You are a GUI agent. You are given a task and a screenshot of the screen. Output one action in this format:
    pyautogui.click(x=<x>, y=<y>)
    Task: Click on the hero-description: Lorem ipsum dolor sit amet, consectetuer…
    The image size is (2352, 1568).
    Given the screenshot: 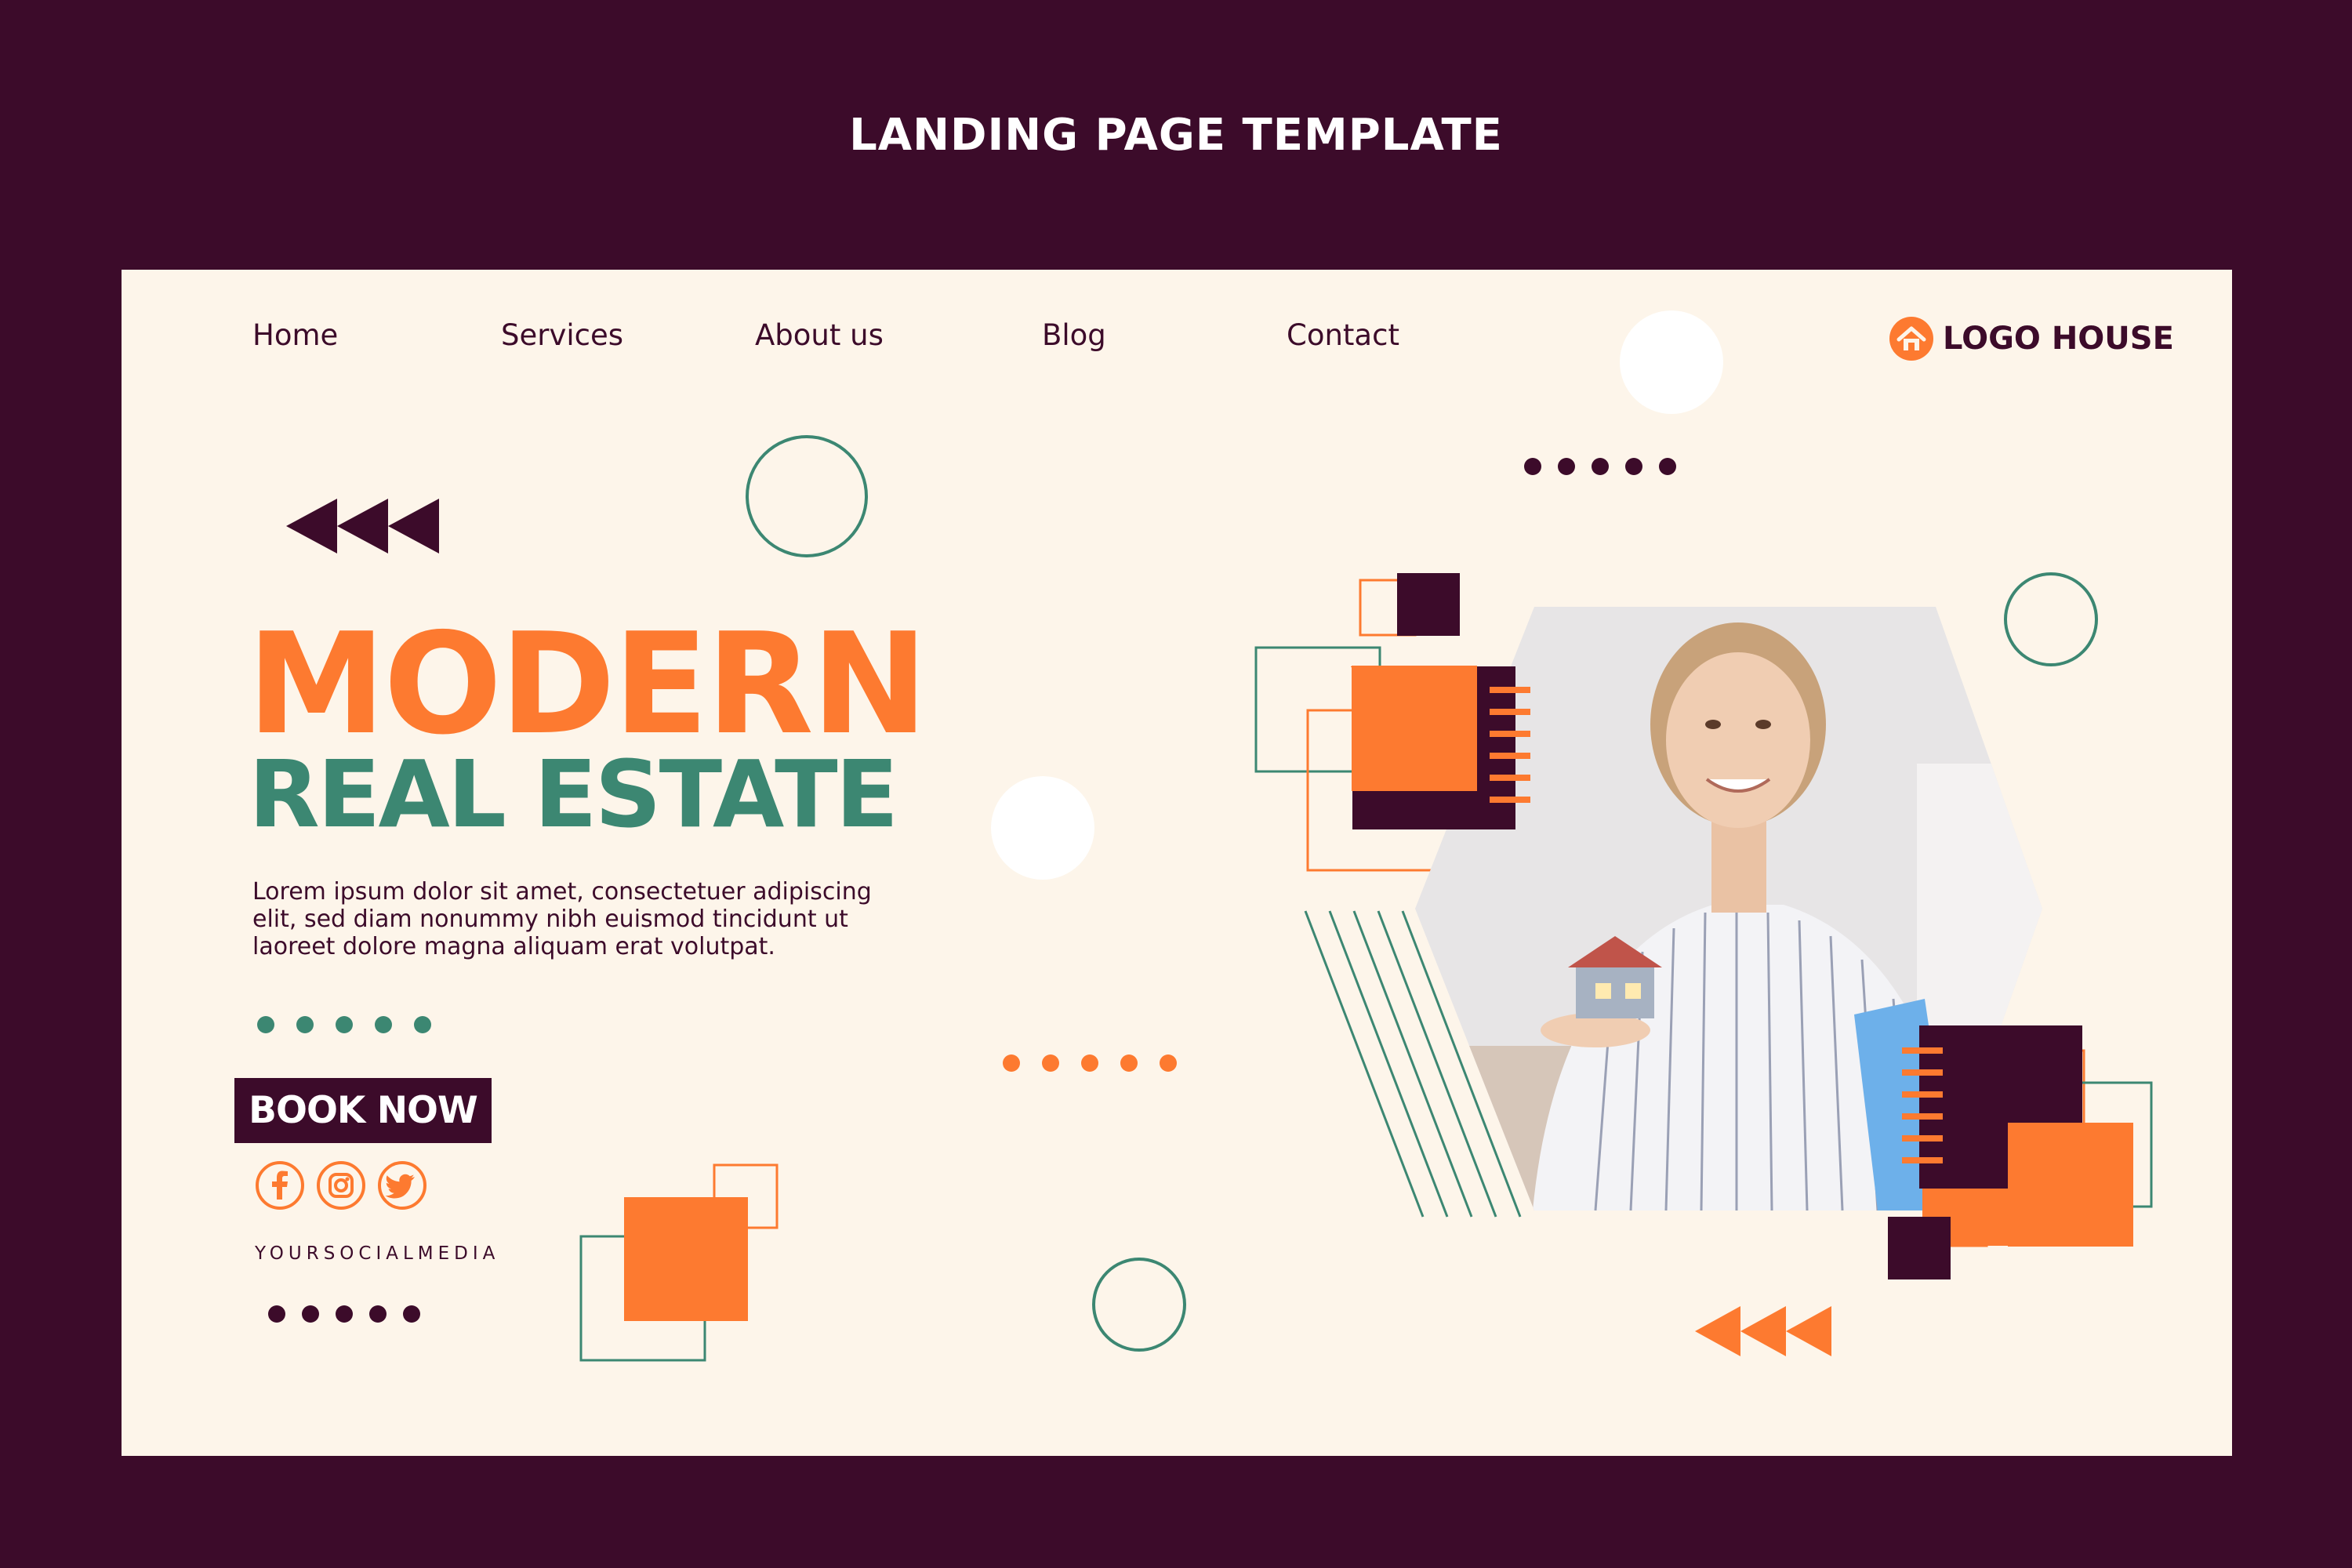 What is the action you would take?
    pyautogui.click(x=562, y=919)
    